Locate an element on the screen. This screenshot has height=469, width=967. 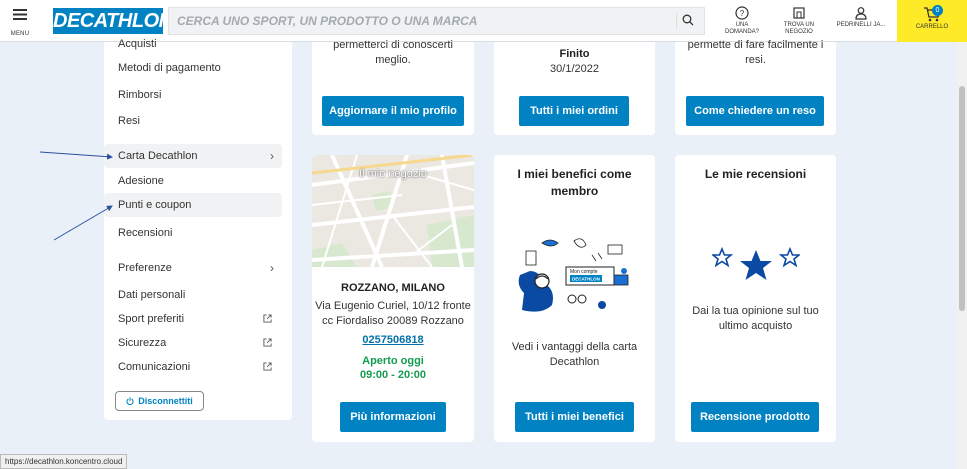
benefits-title-2: membro is located at coordinates (574, 191).